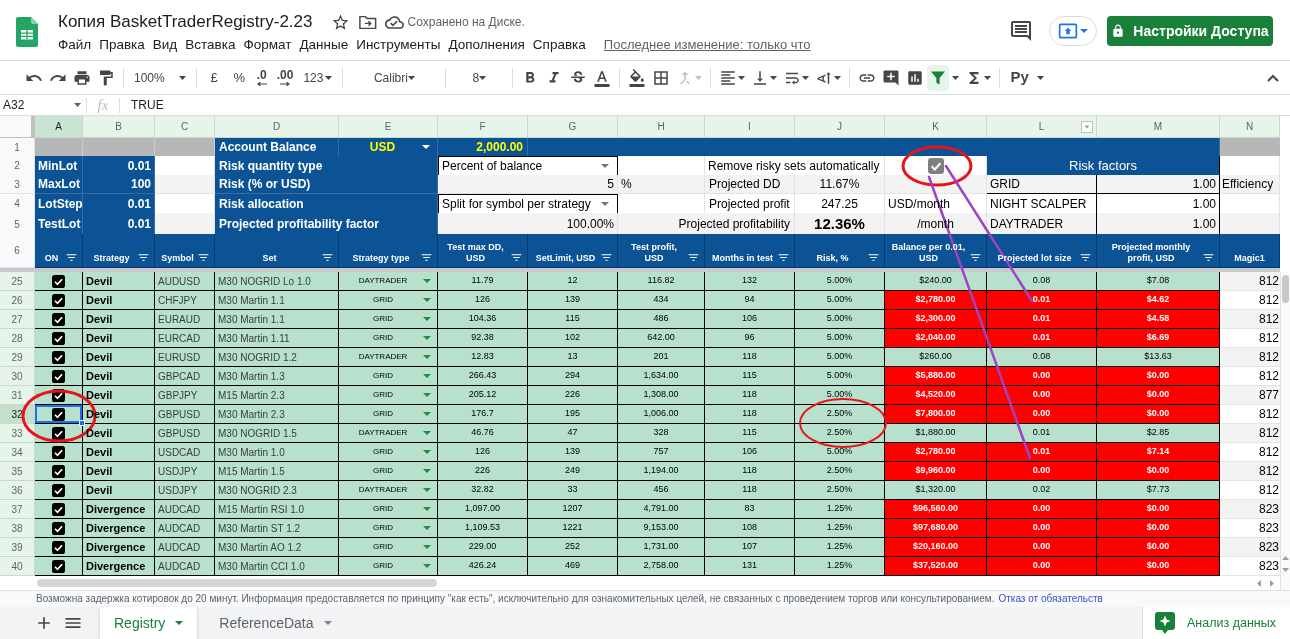 This screenshot has height=639, width=1290. I want to click on select-field: Percent of balance, so click(528, 166).